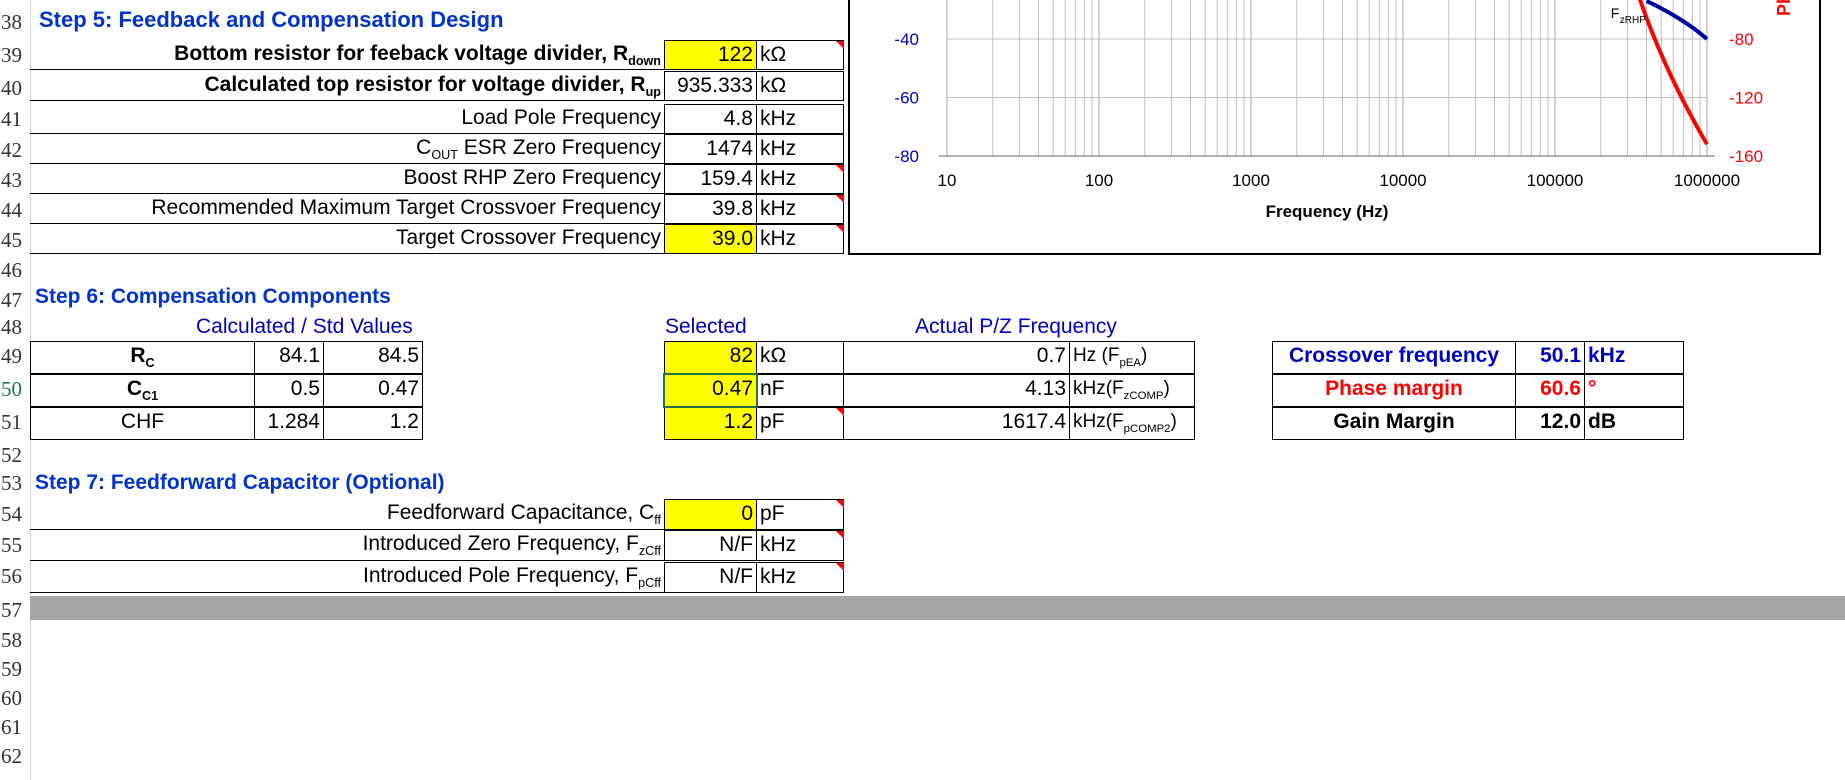 This screenshot has height=780, width=1845. Describe the element at coordinates (15, 180) in the screenshot. I see `row-number: 43` at that location.